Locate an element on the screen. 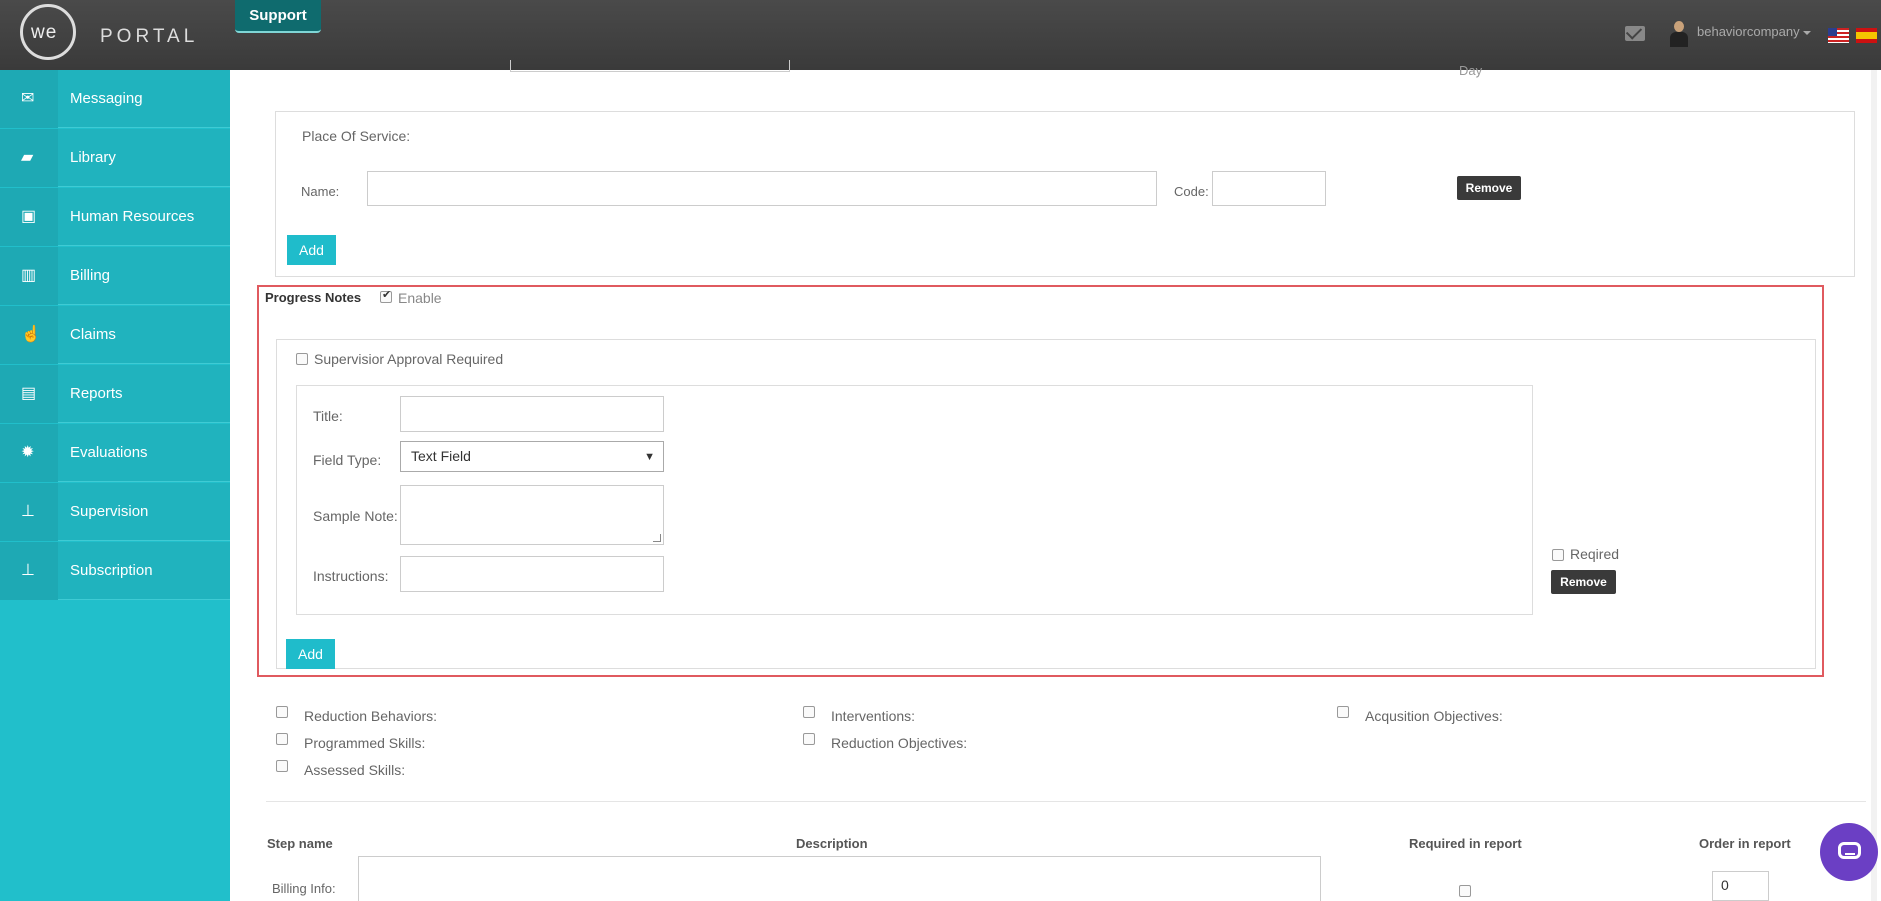 Image resolution: width=1881 pixels, height=901 pixels. envelope-icon is located at coordinates (1635, 33).